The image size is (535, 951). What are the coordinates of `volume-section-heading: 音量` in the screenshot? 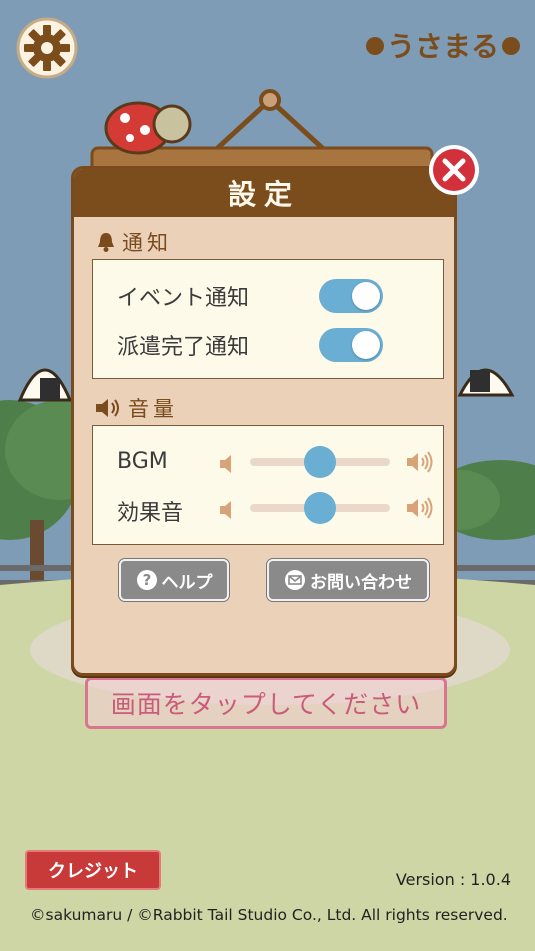 It's located at (136, 408).